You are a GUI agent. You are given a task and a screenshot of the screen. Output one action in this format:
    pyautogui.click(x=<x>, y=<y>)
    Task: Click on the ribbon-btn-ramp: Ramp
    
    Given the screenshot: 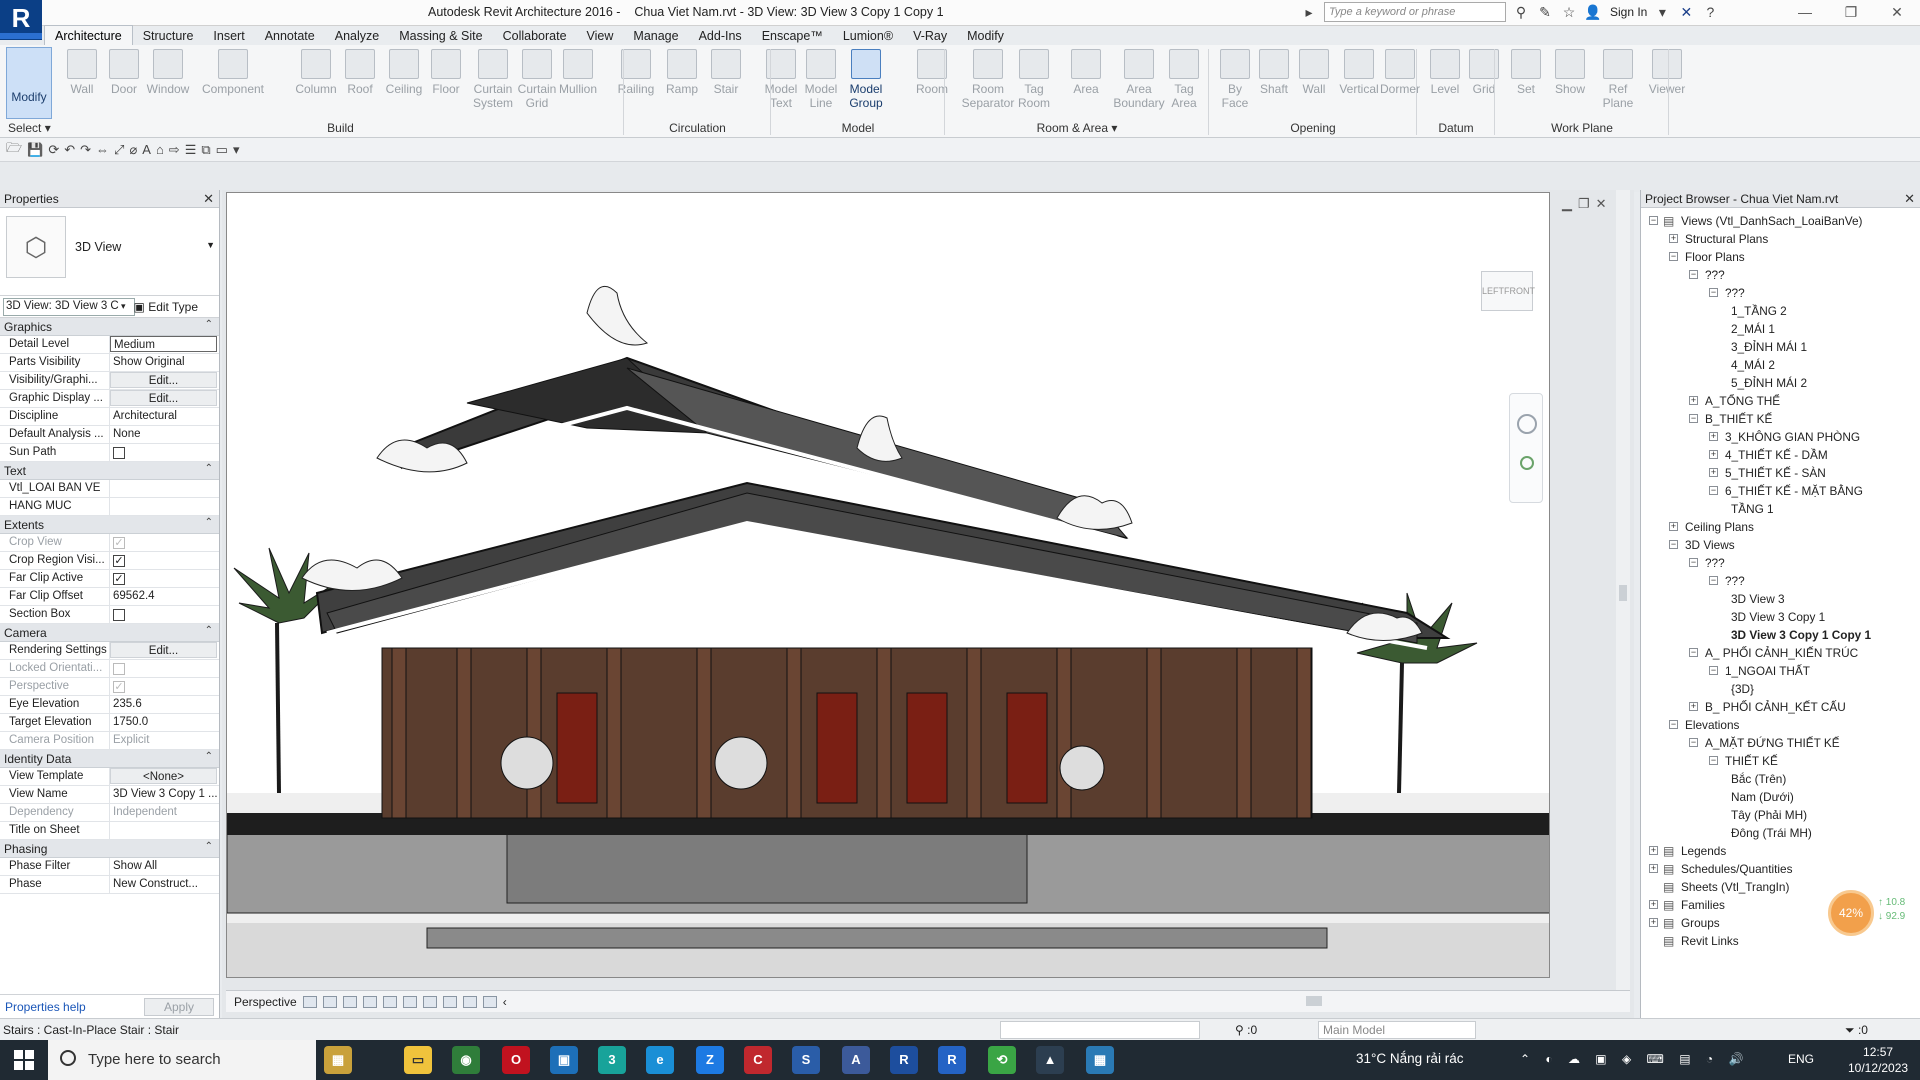 What is the action you would take?
    pyautogui.click(x=682, y=83)
    